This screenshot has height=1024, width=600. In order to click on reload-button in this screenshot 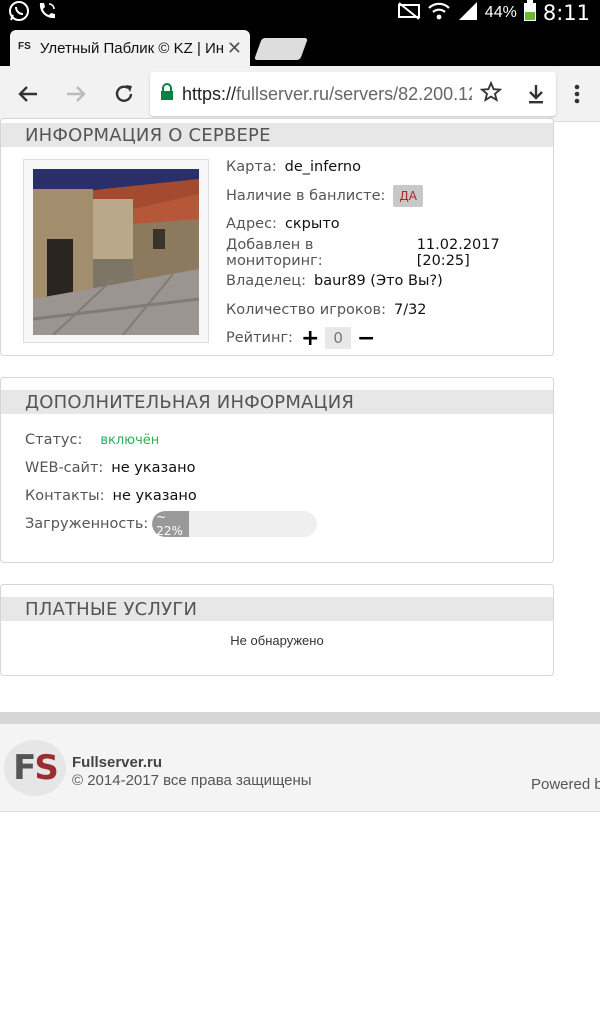, I will do `click(124, 94)`.